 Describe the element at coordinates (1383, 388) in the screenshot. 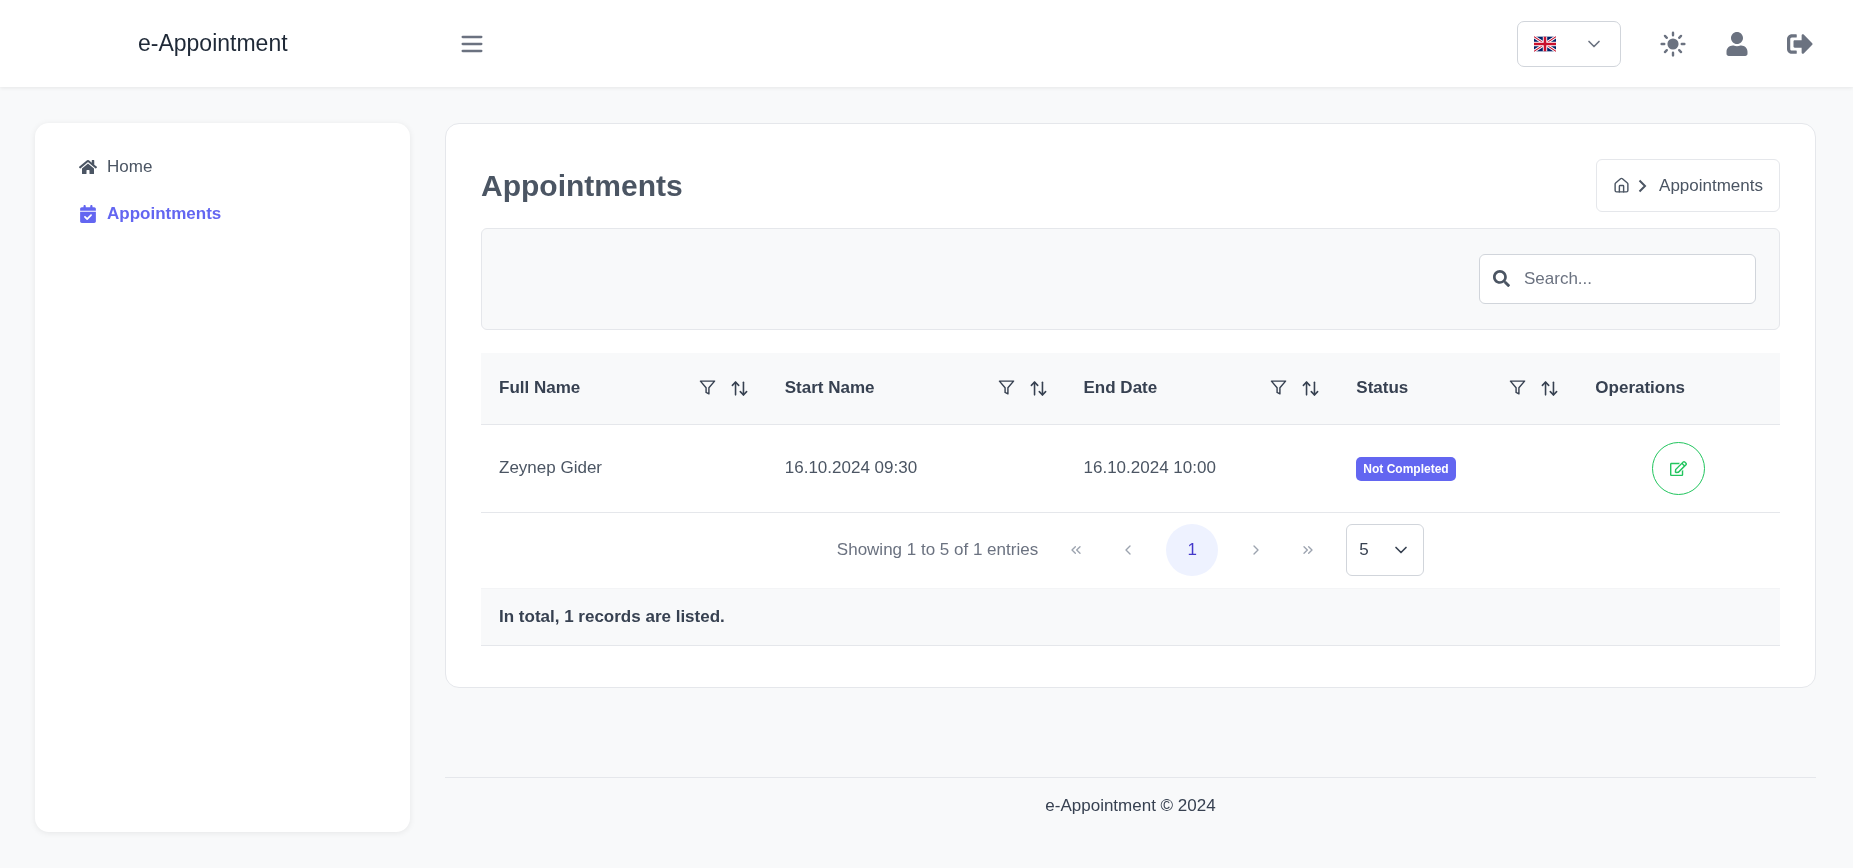

I see `column-header: Status` at that location.